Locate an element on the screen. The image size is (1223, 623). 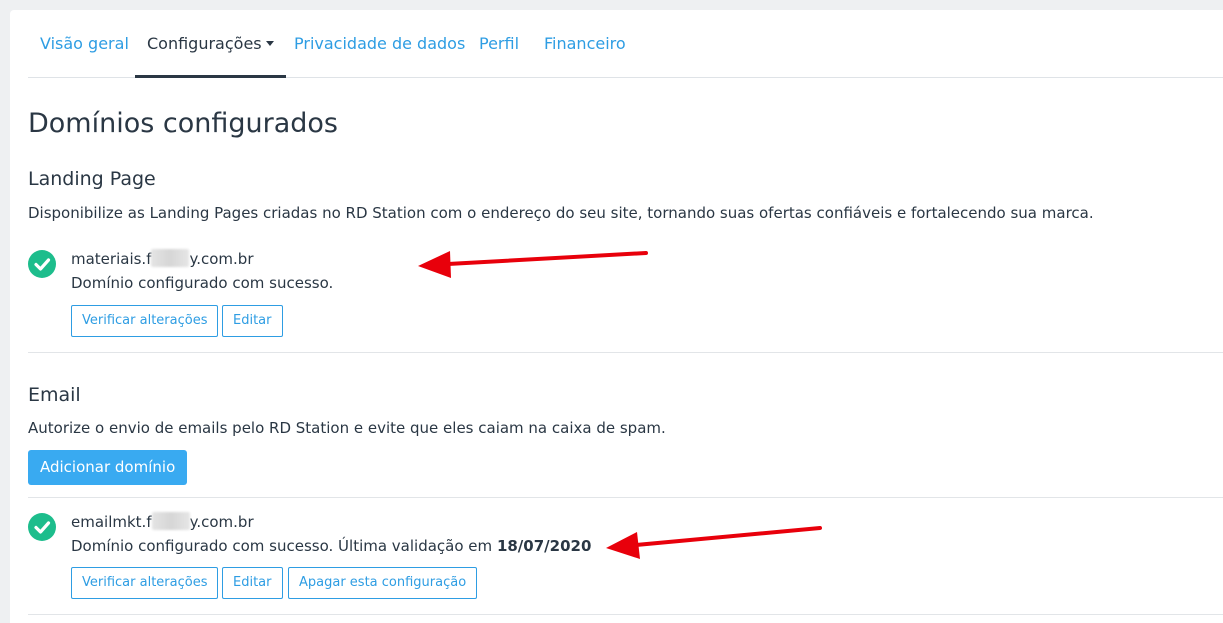
tab-label: Privacidade de dados is located at coordinates (380, 43).